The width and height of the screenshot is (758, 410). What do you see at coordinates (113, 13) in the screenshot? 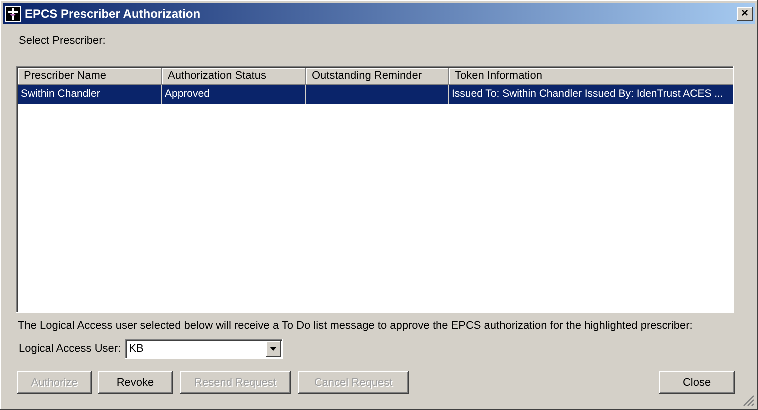
I see `window-title: EPCS Prescriber Authorization` at bounding box center [113, 13].